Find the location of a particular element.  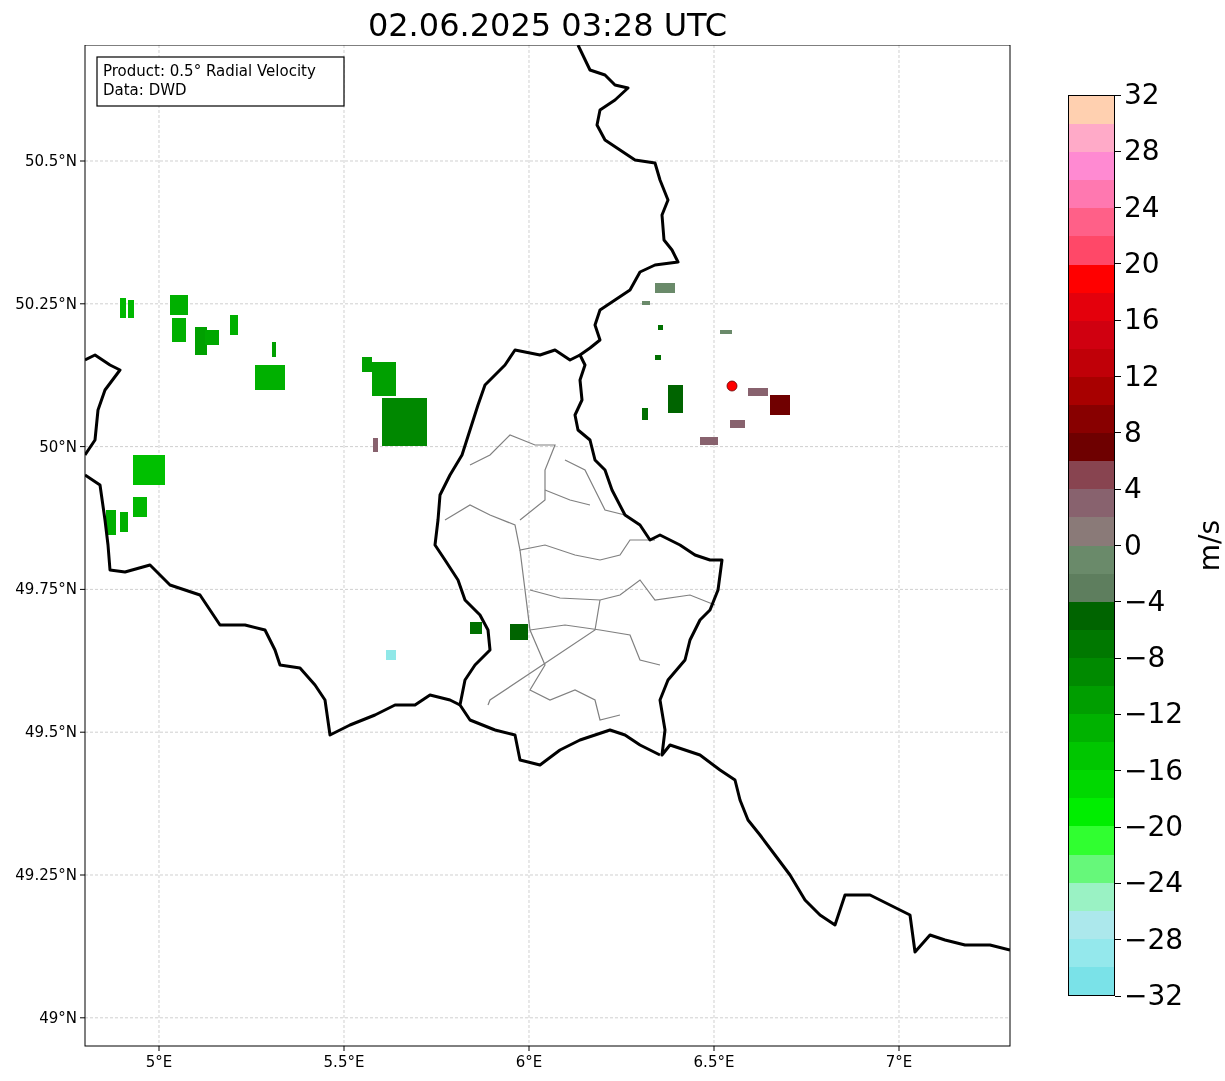

radar-site-marker is located at coordinates (732, 386).